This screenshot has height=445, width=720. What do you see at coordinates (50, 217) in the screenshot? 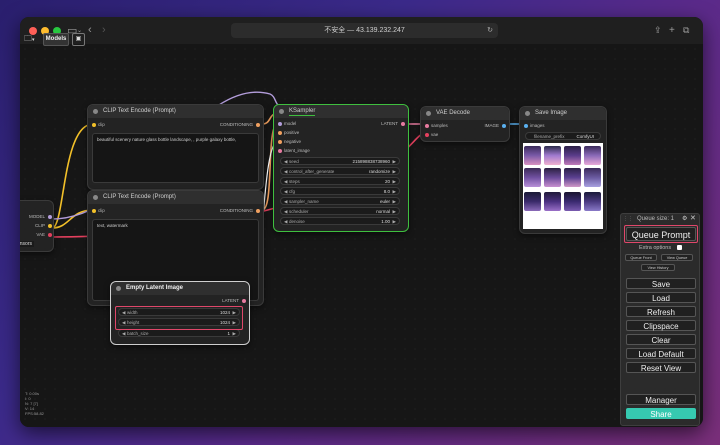
I see `output-model-dot` at bounding box center [50, 217].